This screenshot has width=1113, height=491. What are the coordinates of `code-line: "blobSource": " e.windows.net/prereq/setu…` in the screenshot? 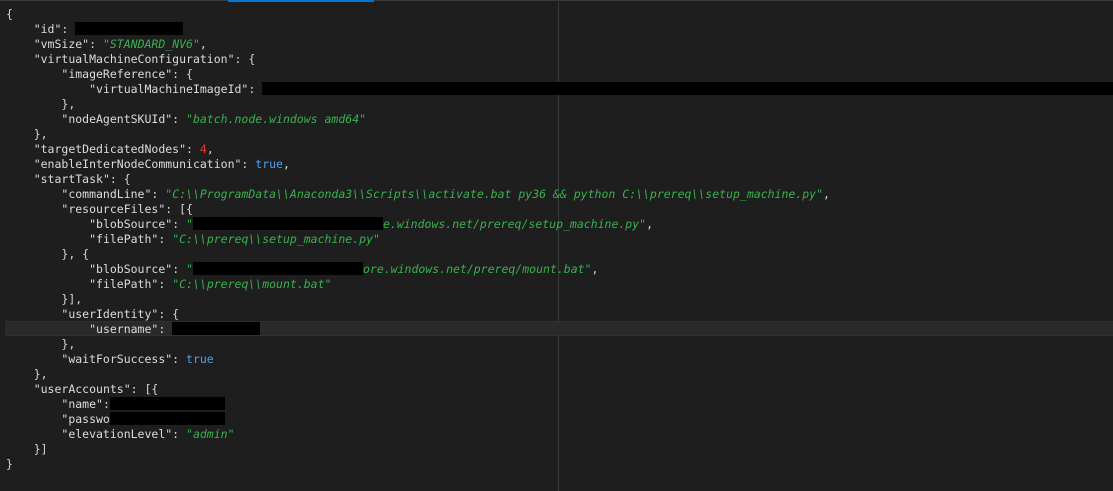 It's located at (559, 224).